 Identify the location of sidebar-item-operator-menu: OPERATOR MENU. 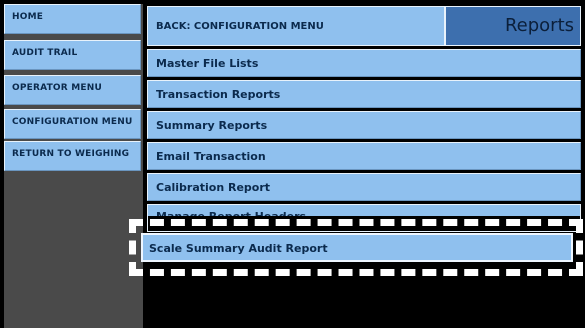
(72, 90).